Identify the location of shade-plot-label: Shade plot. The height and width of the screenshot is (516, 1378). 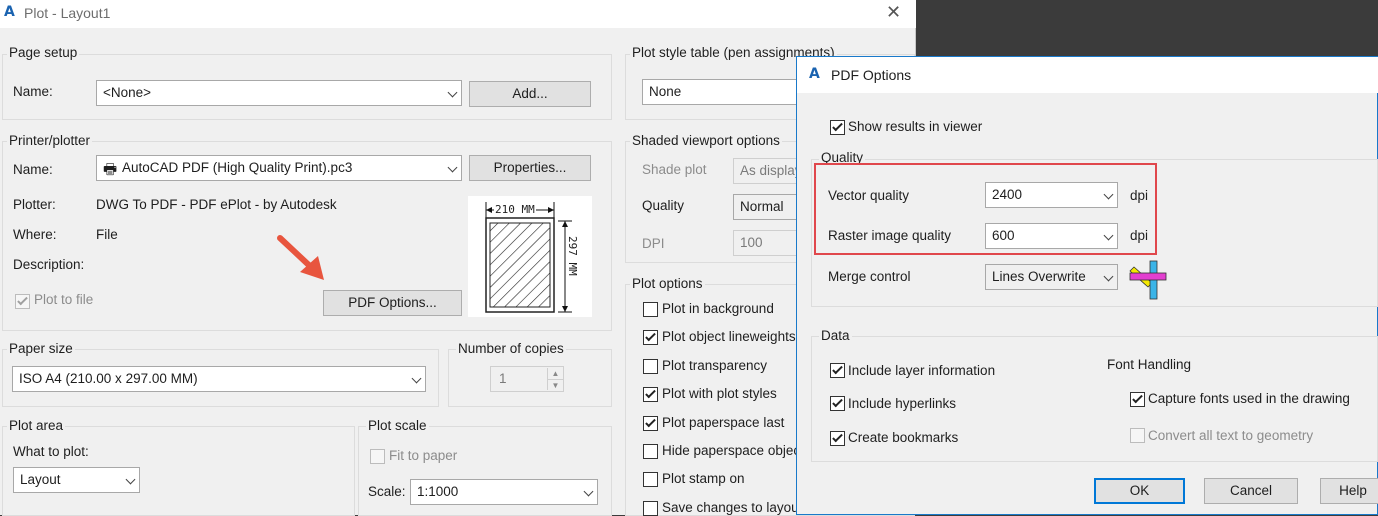
(674, 169).